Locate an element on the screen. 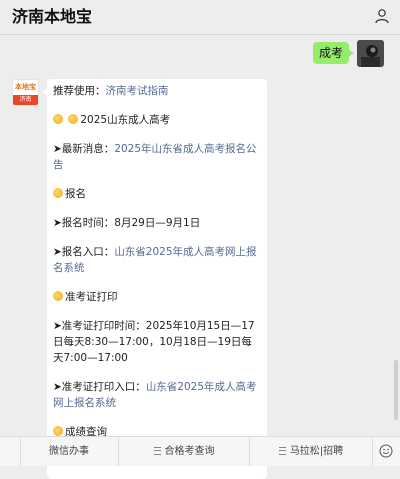 Image resolution: width=400 pixels, height=479 pixels. menu-tab-wechat-service: 微信办事 is located at coordinates (69, 451).